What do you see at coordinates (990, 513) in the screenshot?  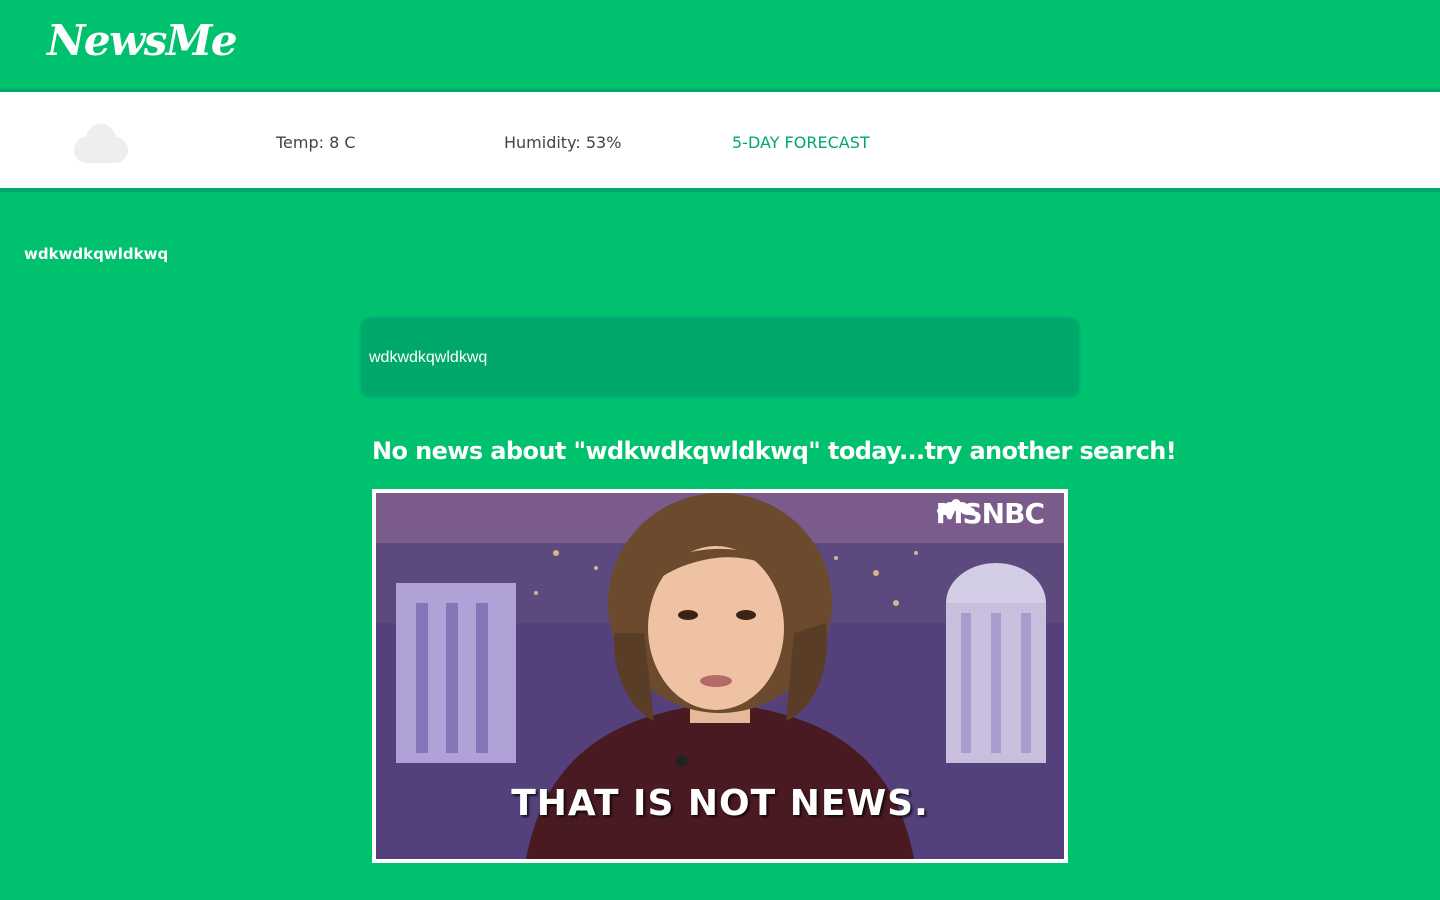 I see `msnbc-logo: MSNBC` at bounding box center [990, 513].